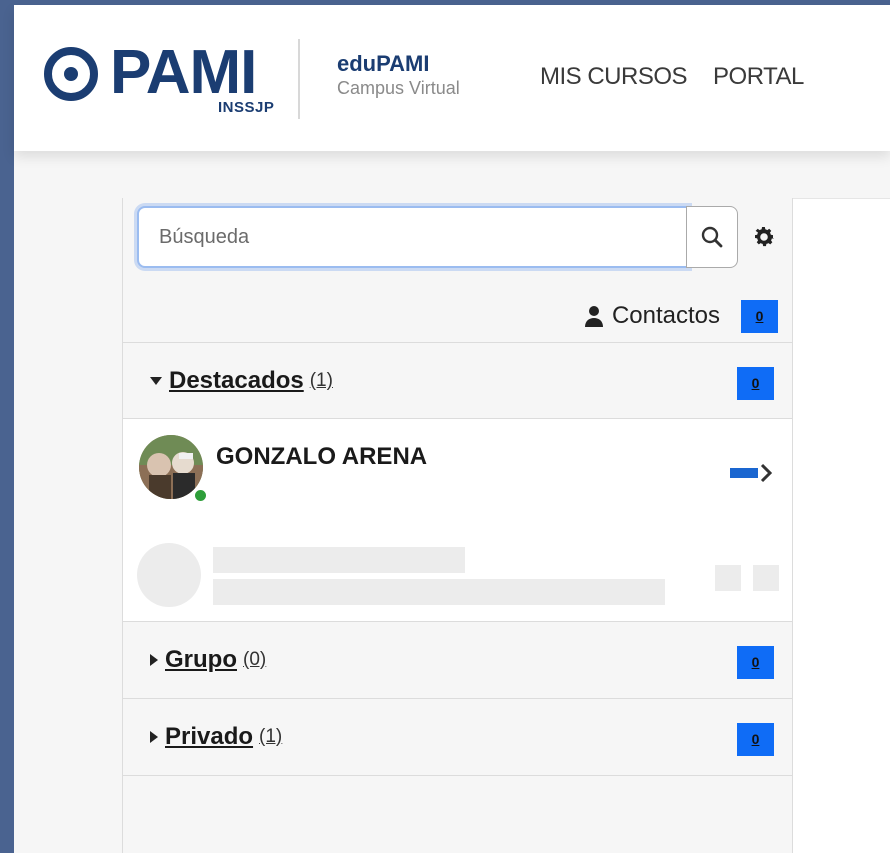  What do you see at coordinates (457, 775) in the screenshot?
I see `section-divider` at bounding box center [457, 775].